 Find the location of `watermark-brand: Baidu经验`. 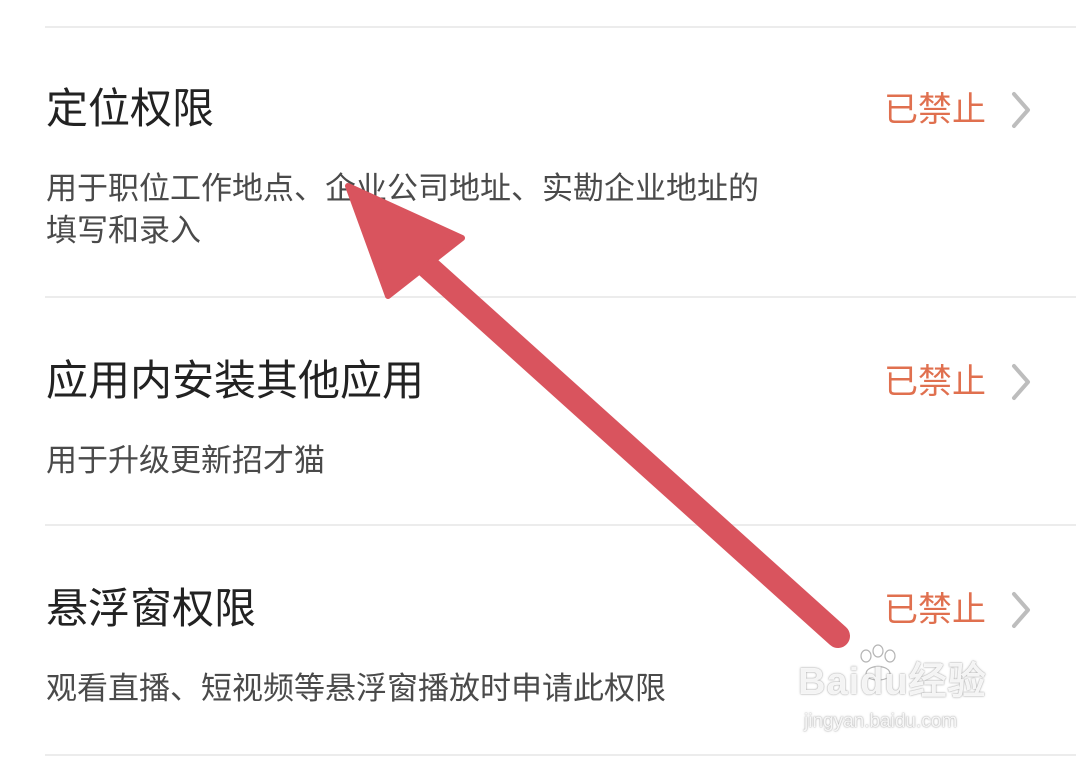

watermark-brand: Baidu经验 is located at coordinates (892, 682).